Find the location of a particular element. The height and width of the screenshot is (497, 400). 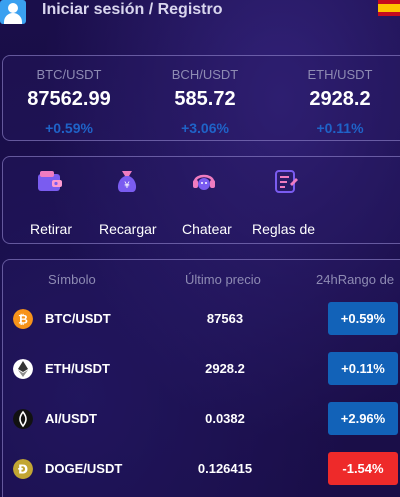

ticker-pair: BTC/USDT is located at coordinates (69, 74).